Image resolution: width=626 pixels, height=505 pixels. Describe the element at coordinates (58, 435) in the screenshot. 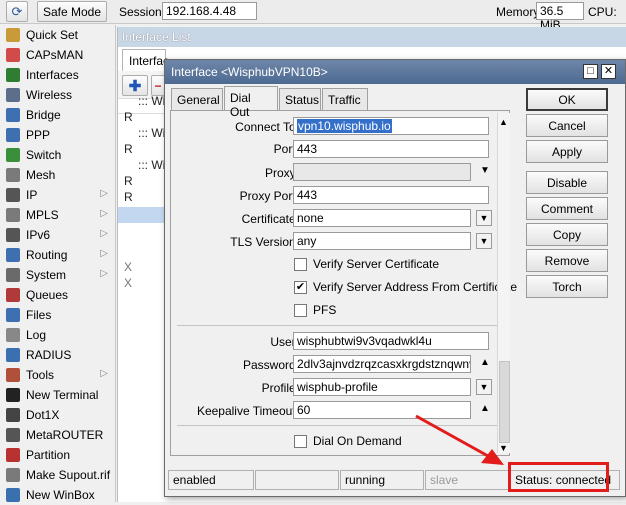

I see `sidebar-item-metarouter: MetaROUTER` at that location.